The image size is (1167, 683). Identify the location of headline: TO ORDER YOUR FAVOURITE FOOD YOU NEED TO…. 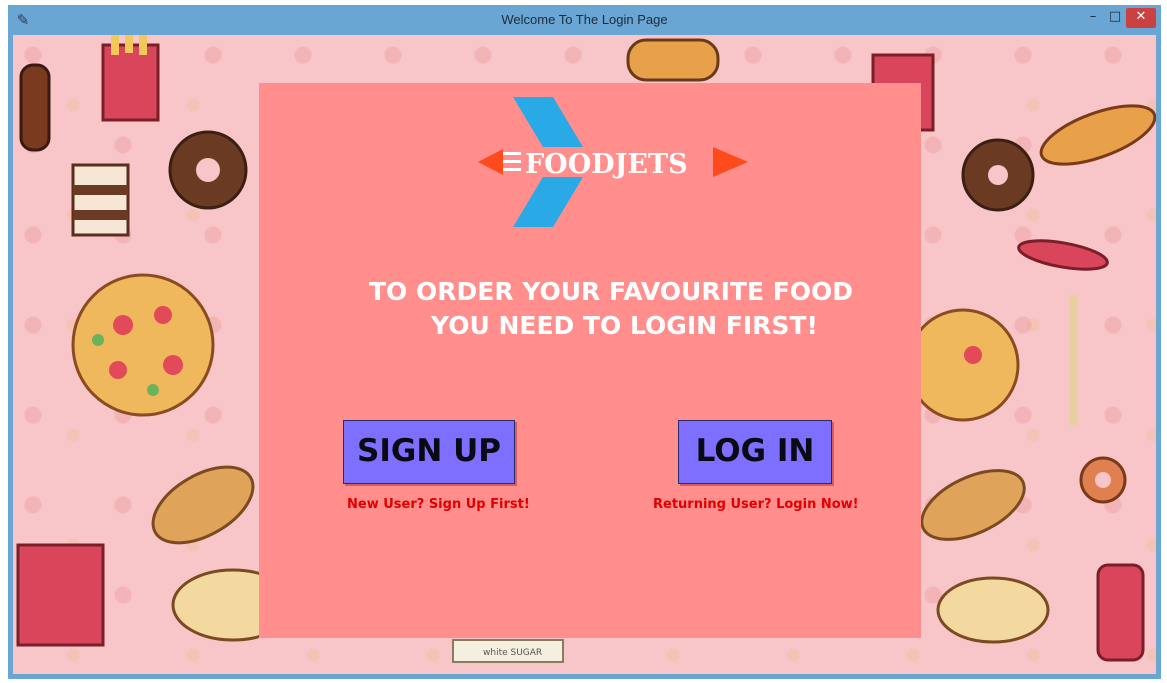
(590, 309).